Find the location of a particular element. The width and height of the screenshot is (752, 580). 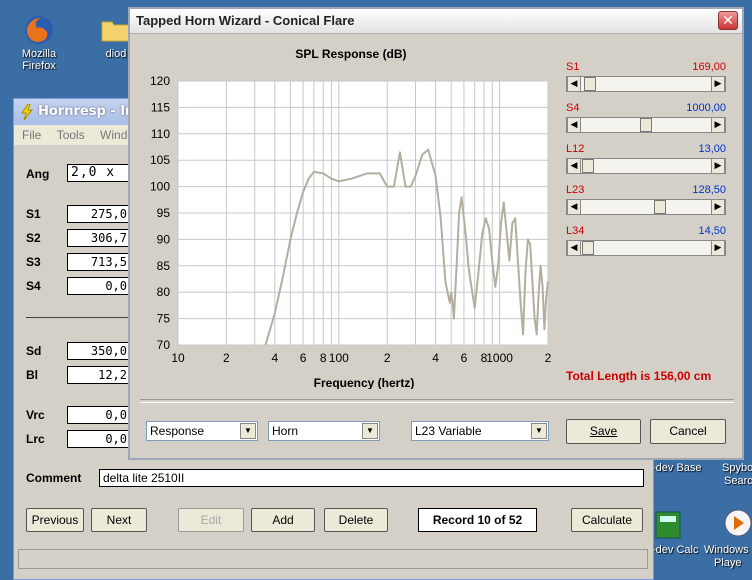

delete-label: Delete is located at coordinates (356, 520).